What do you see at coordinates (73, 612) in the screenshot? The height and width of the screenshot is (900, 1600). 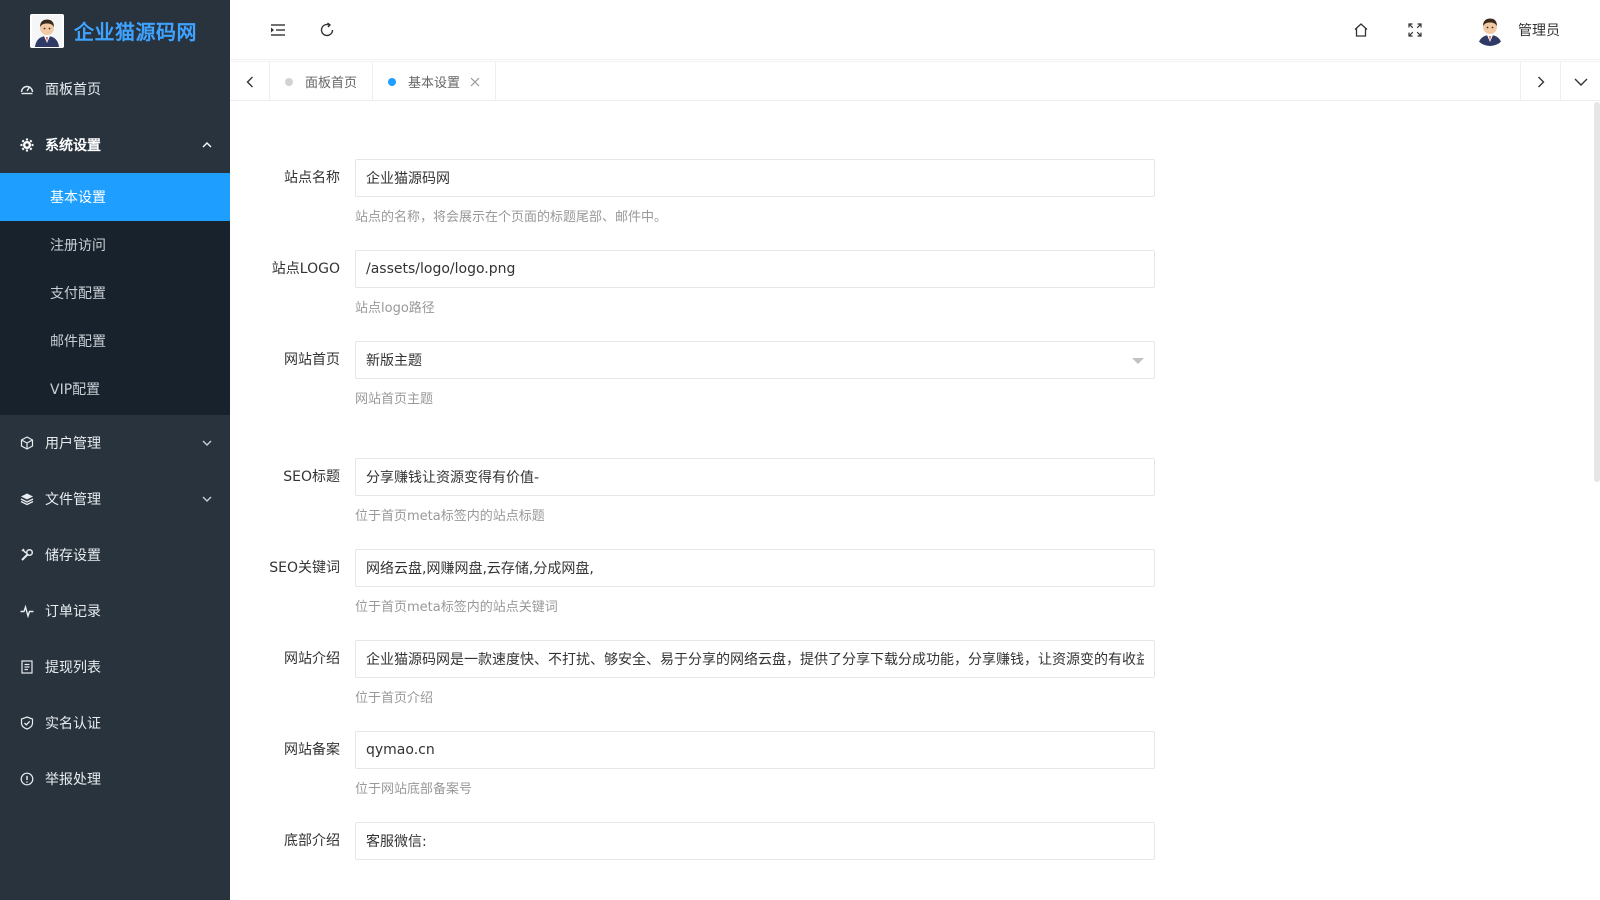 I see `sidebar-item-label: 订单记录` at bounding box center [73, 612].